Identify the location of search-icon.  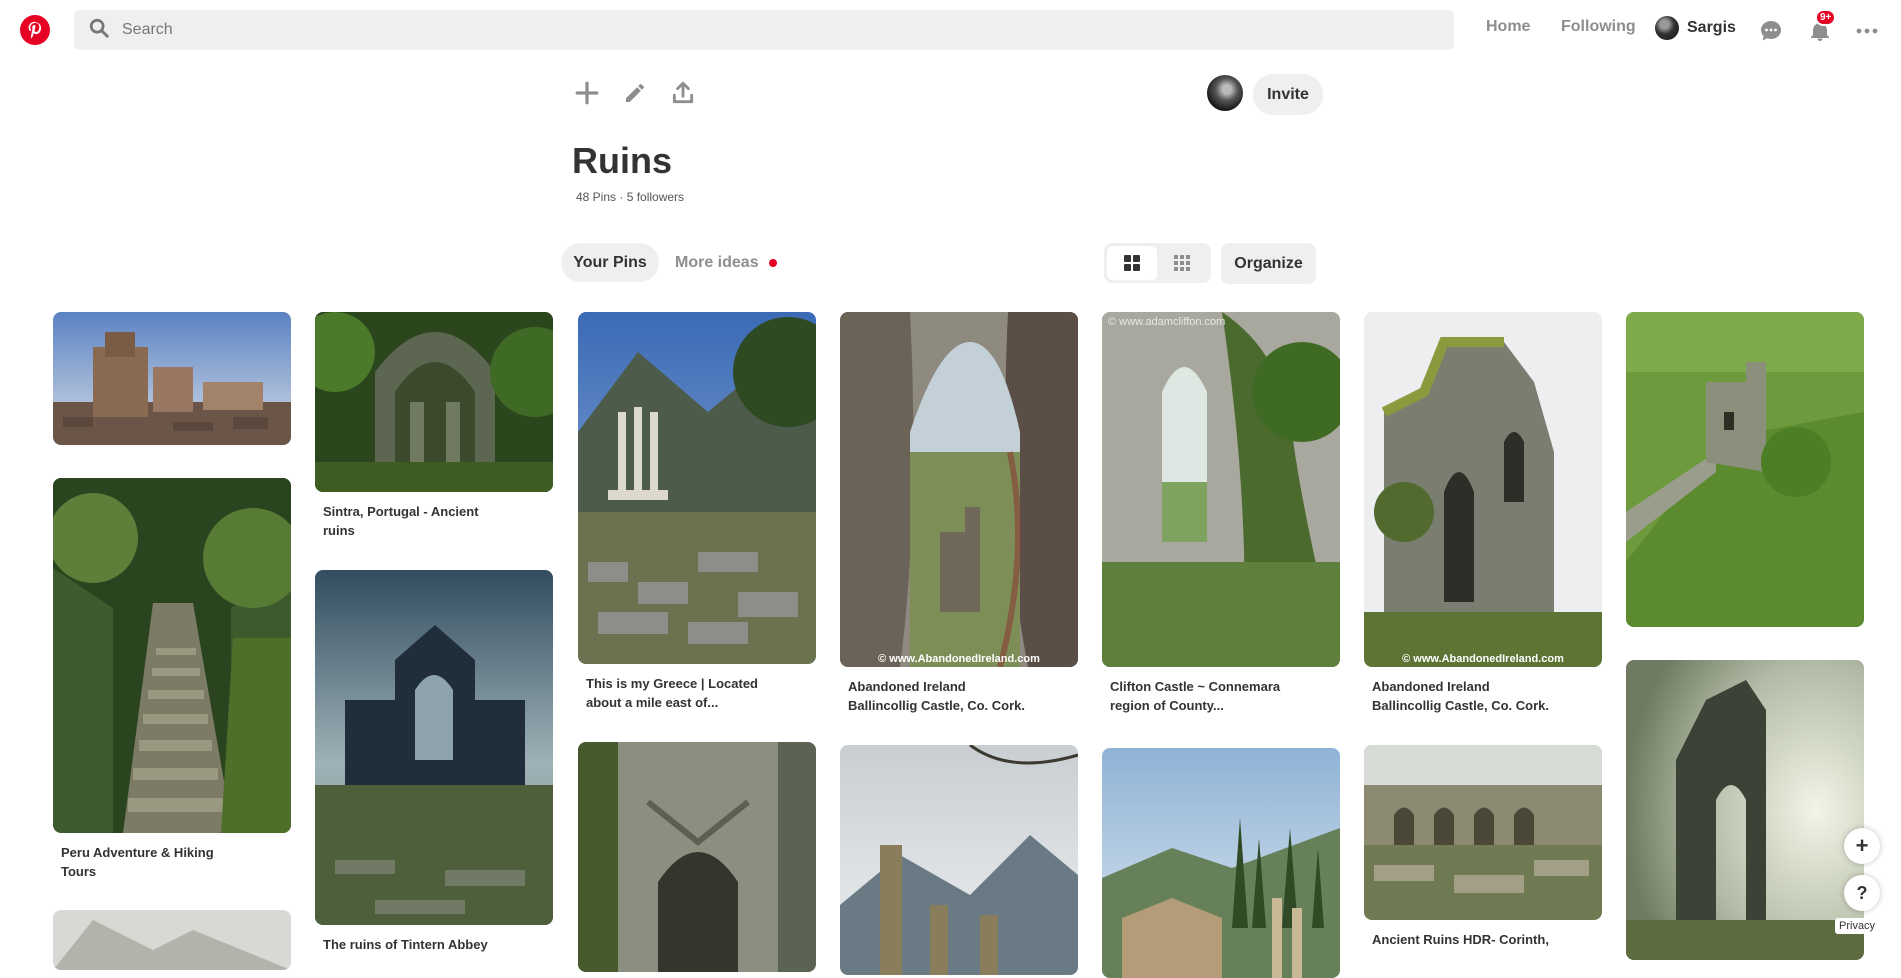
(99, 30).